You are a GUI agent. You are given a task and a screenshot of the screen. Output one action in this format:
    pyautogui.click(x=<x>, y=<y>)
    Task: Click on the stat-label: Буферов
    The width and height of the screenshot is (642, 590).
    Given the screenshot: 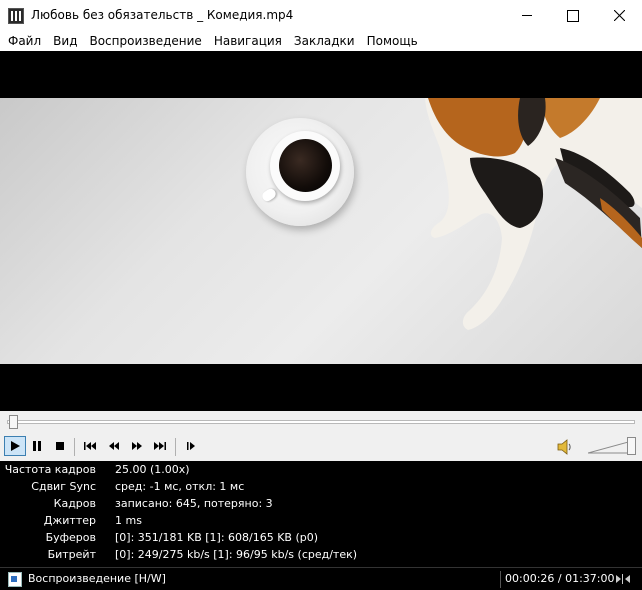 What is the action you would take?
    pyautogui.click(x=70, y=537)
    